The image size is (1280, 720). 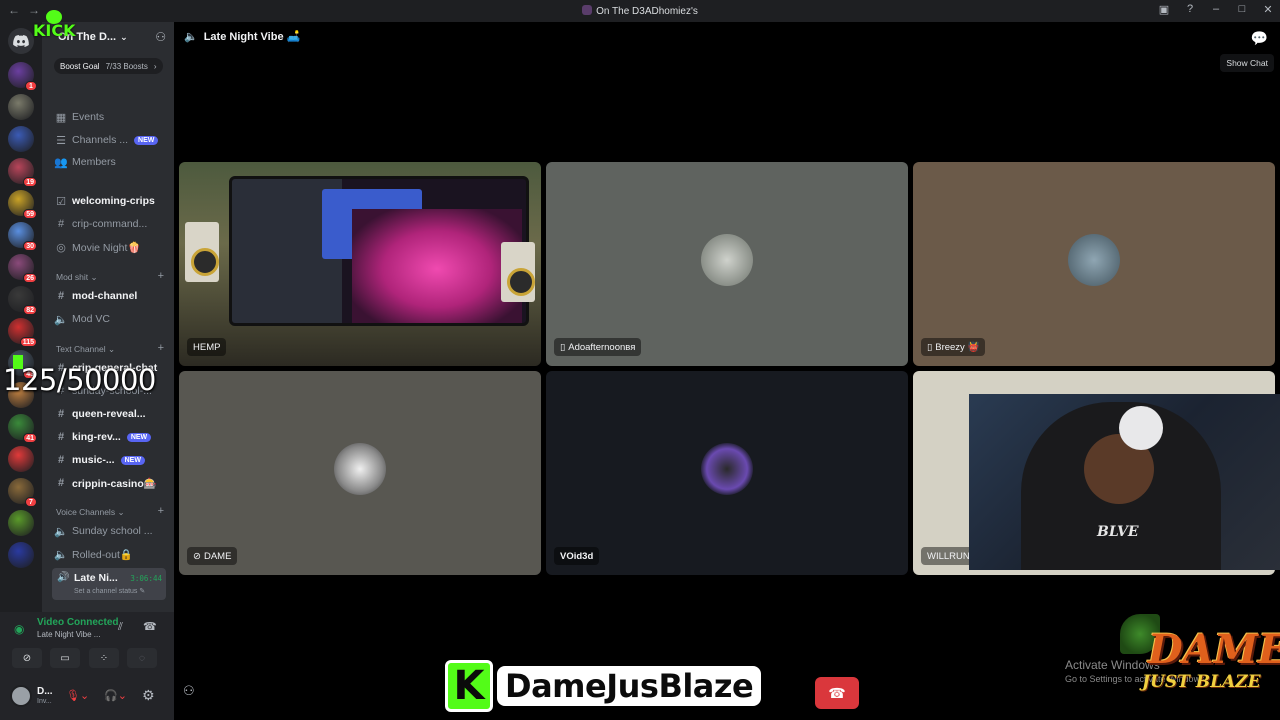 I want to click on server-icon: 30, so click(x=22, y=236).